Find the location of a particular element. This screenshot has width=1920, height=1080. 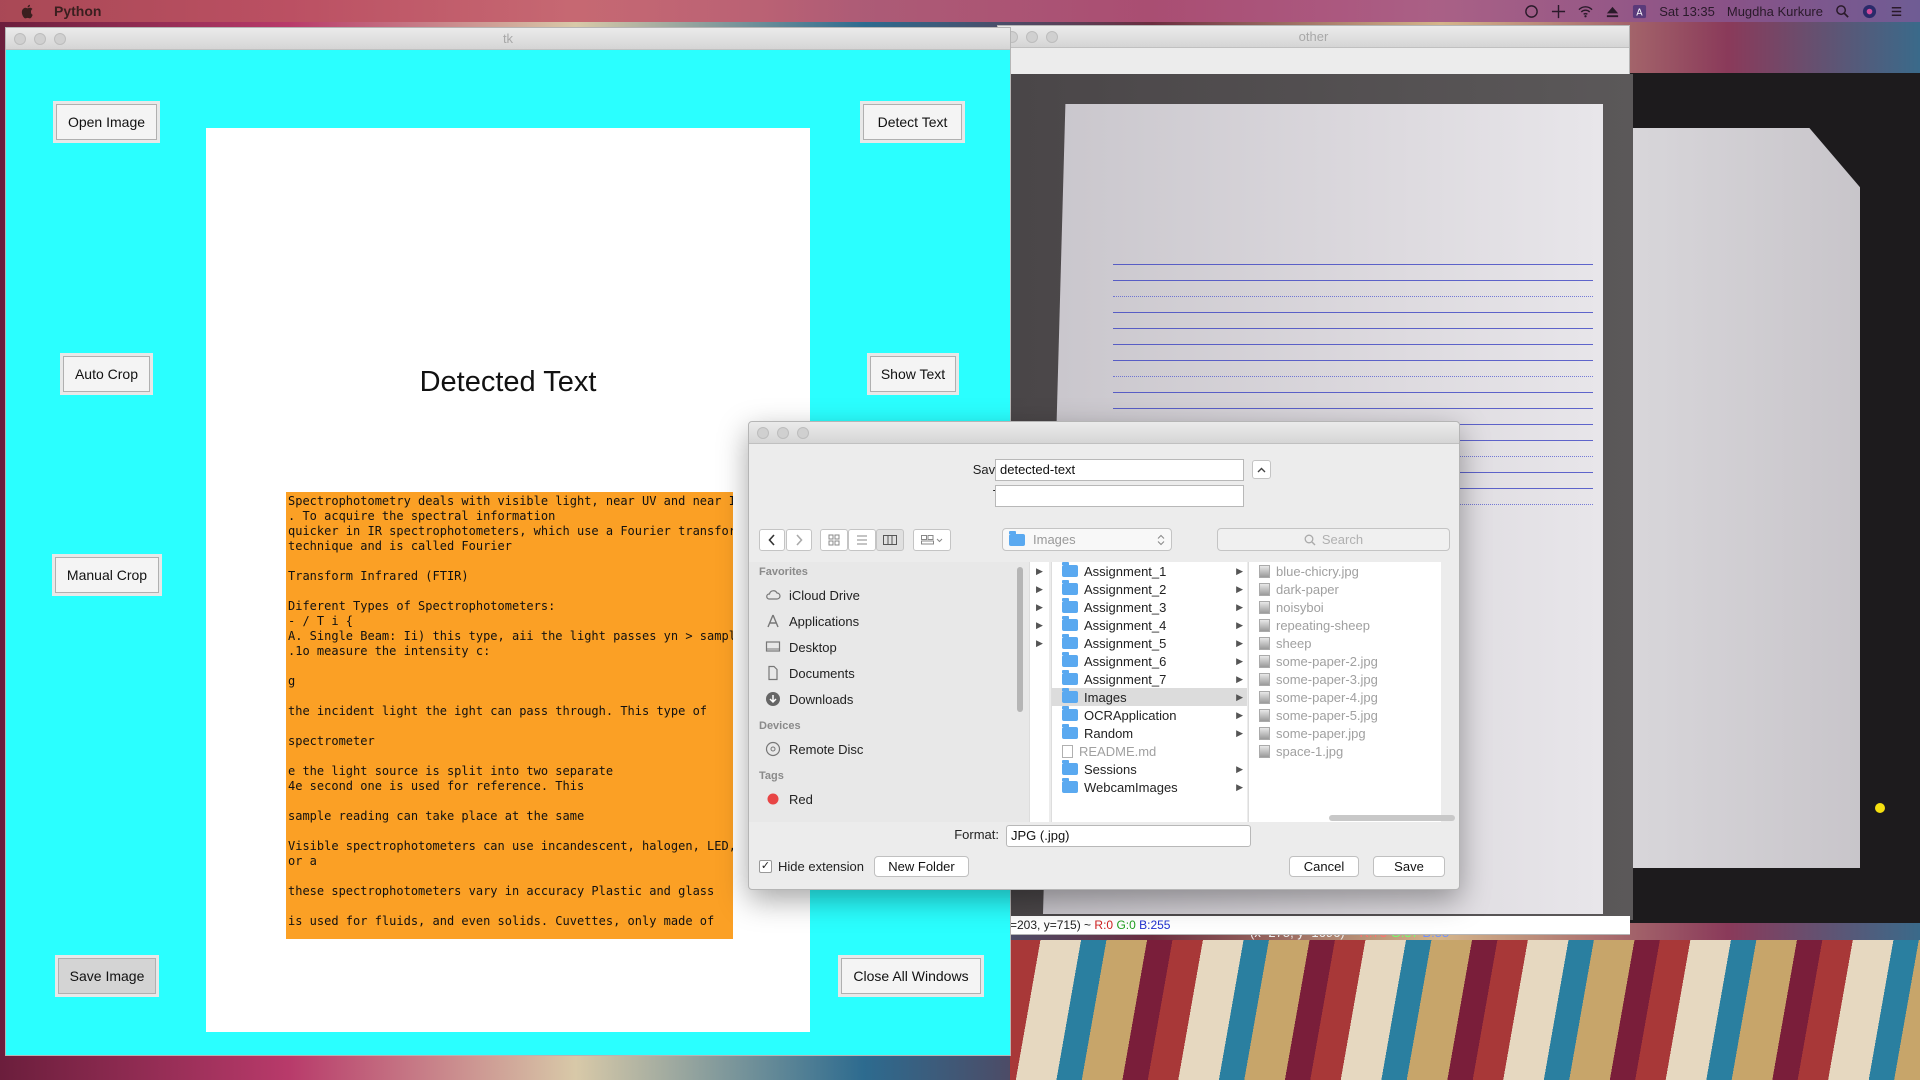

new-folder-button: New Folder is located at coordinates (921, 866).